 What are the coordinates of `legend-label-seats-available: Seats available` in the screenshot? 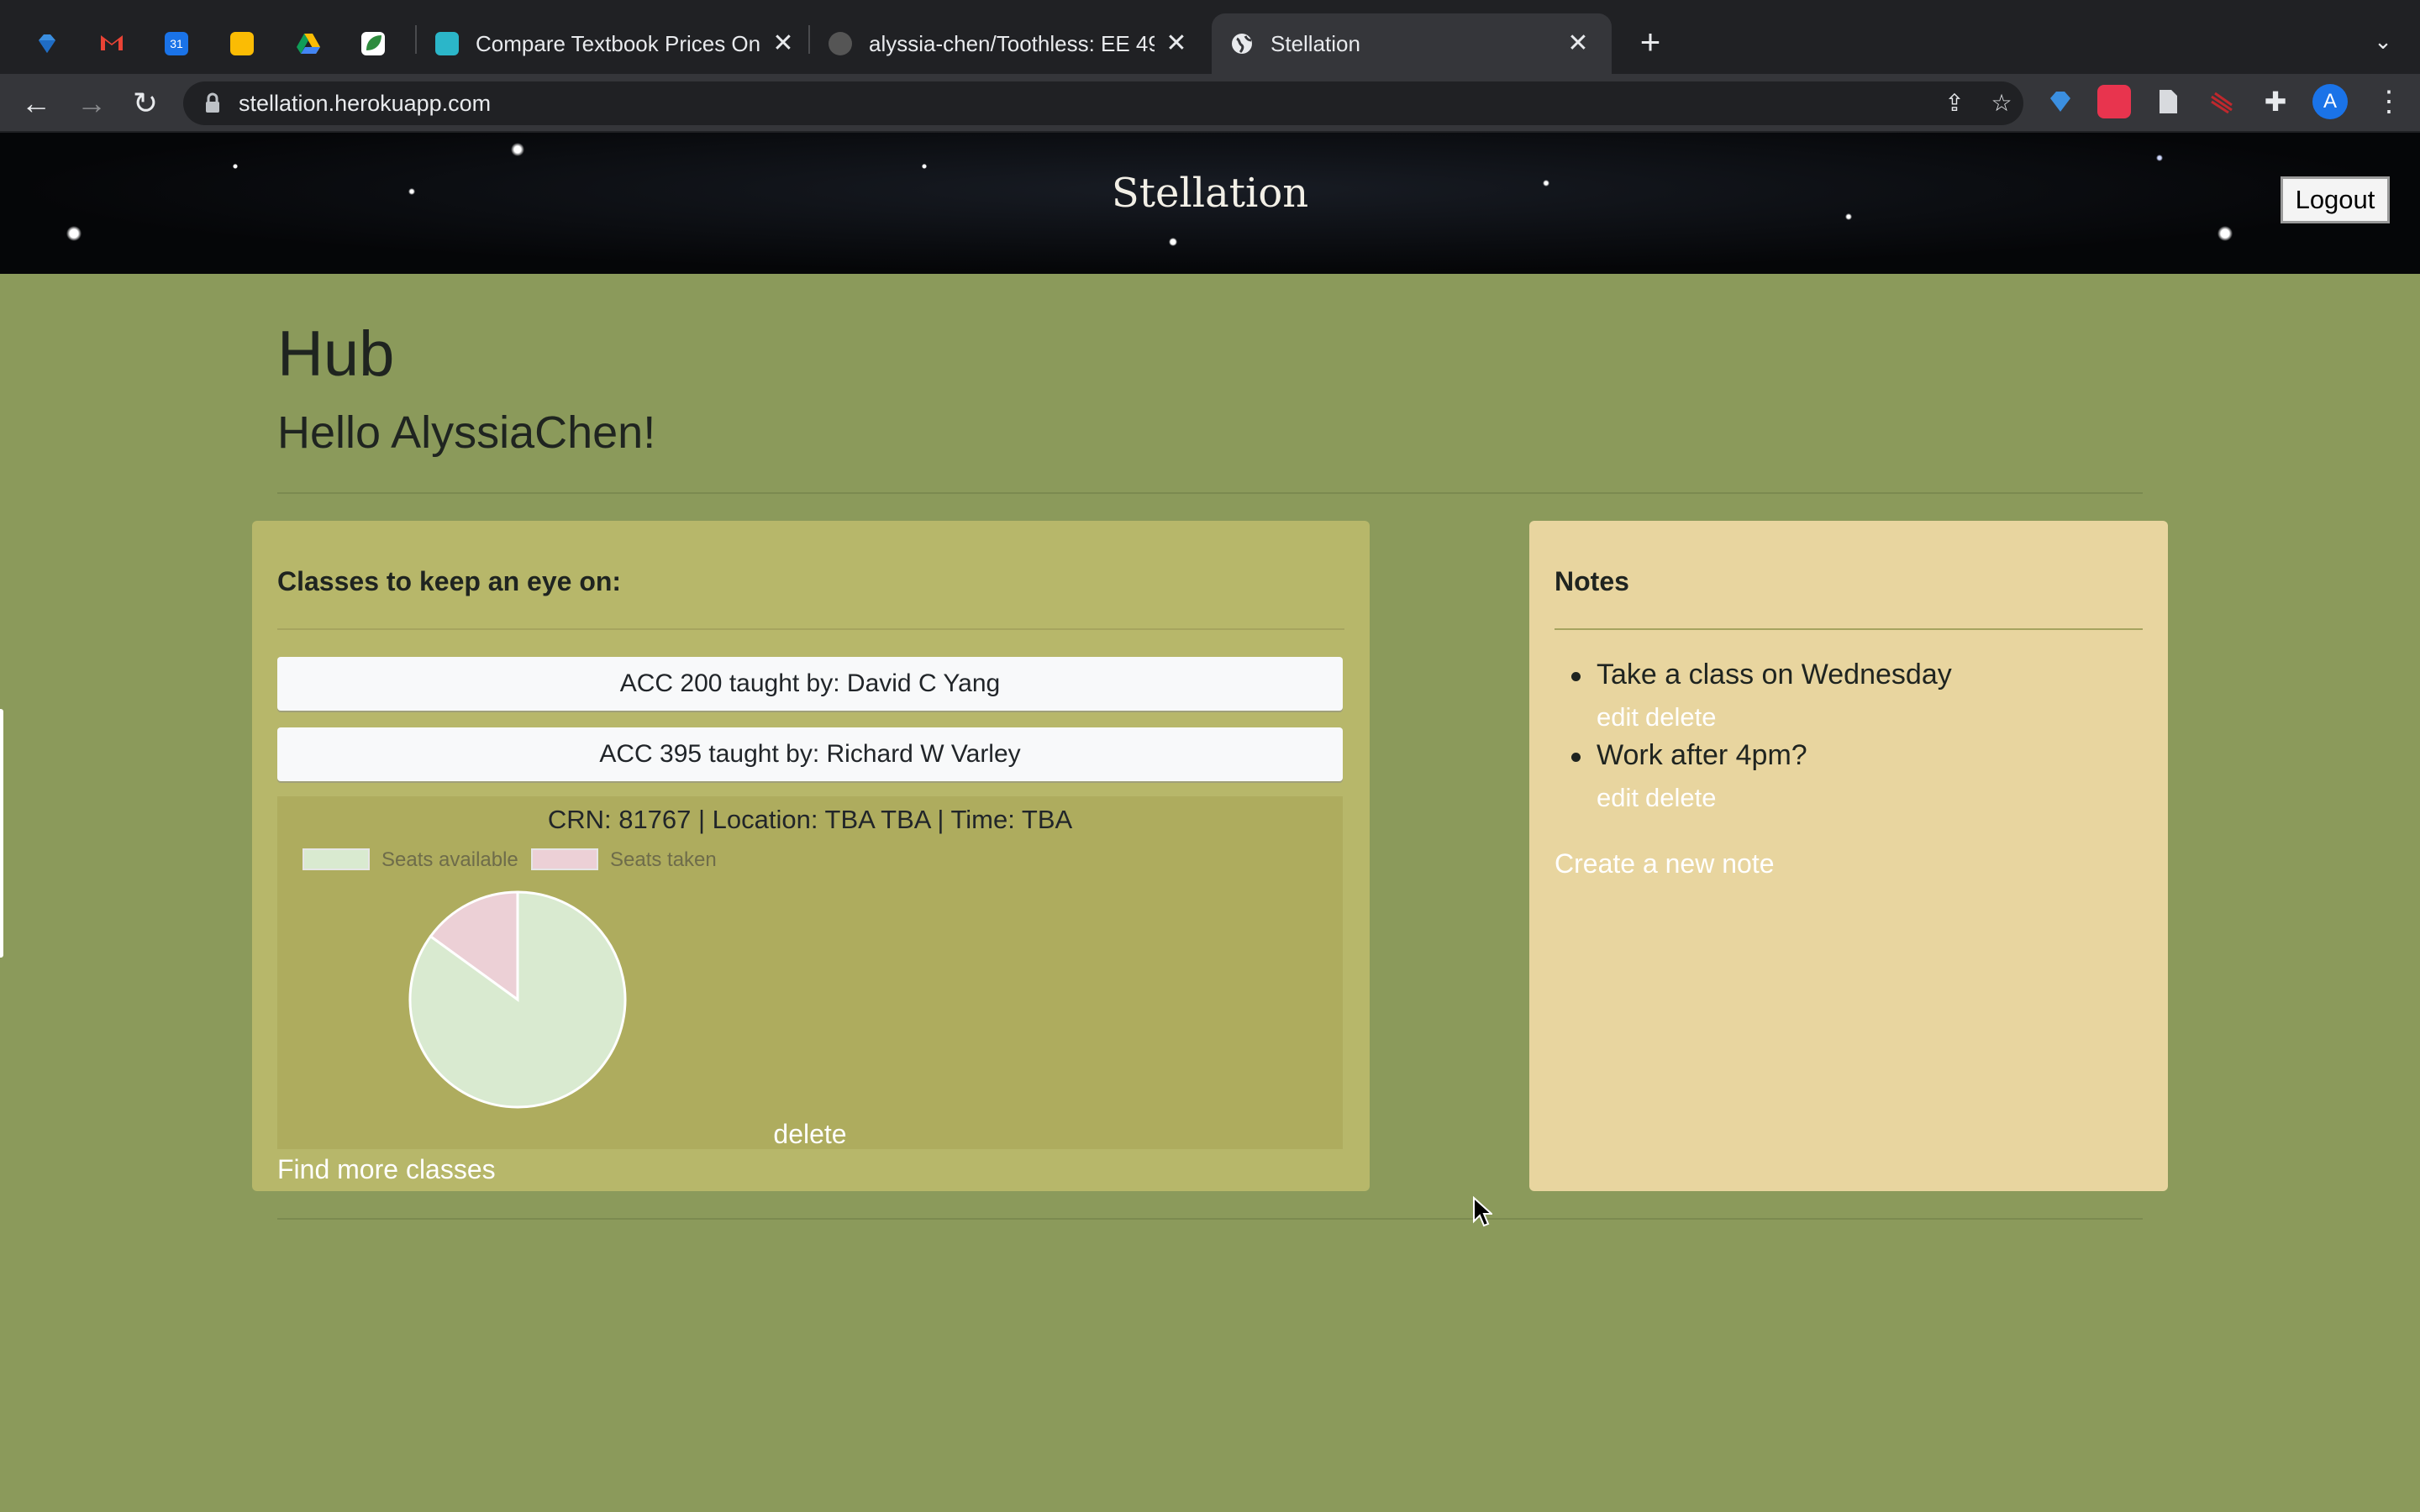 It's located at (450, 860).